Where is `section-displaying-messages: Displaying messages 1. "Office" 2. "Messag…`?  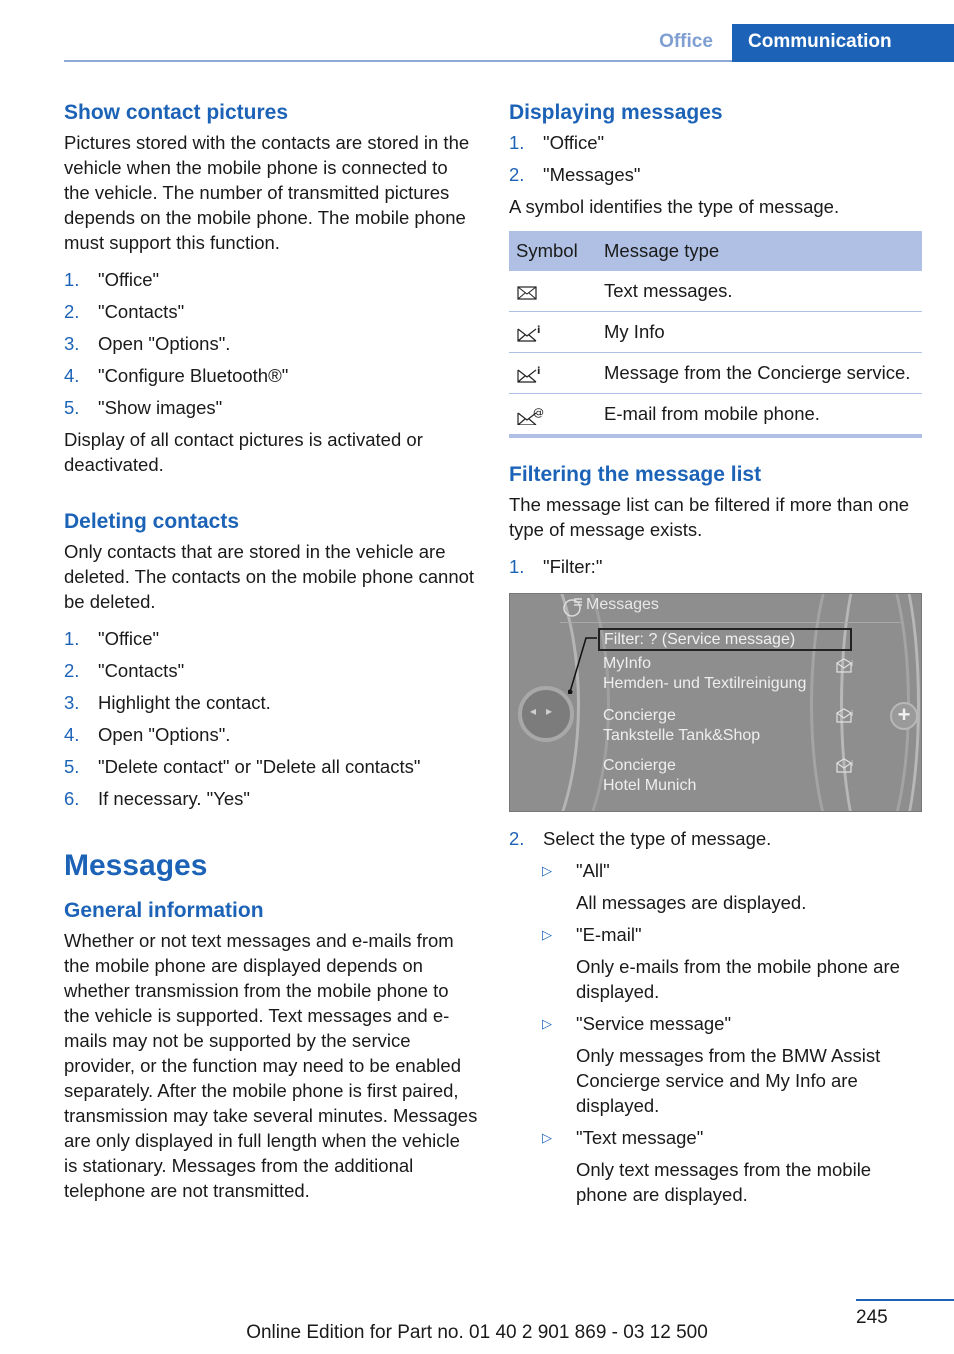 section-displaying-messages: Displaying messages 1. "Office" 2. "Messag… is located at coordinates (716, 269).